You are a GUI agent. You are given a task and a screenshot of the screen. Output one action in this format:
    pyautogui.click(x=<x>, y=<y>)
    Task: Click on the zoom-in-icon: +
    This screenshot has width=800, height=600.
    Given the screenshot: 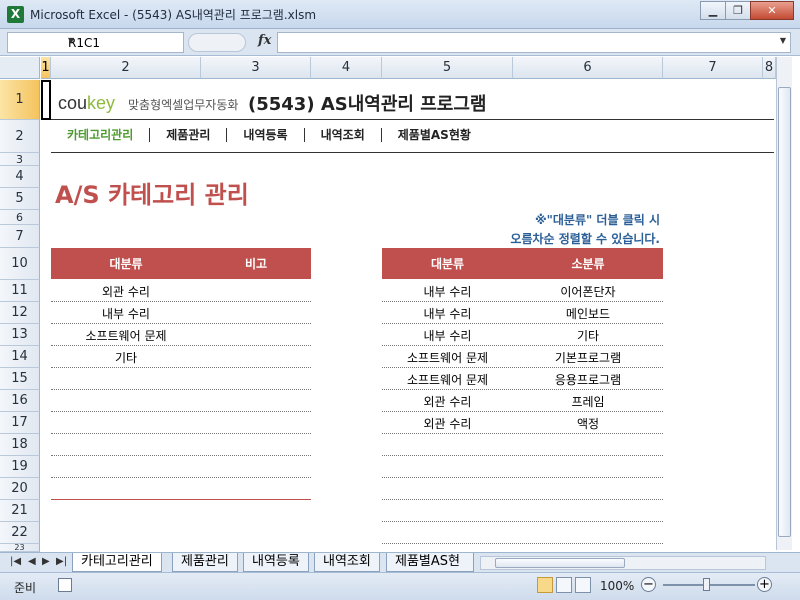 What is the action you would take?
    pyautogui.click(x=764, y=584)
    